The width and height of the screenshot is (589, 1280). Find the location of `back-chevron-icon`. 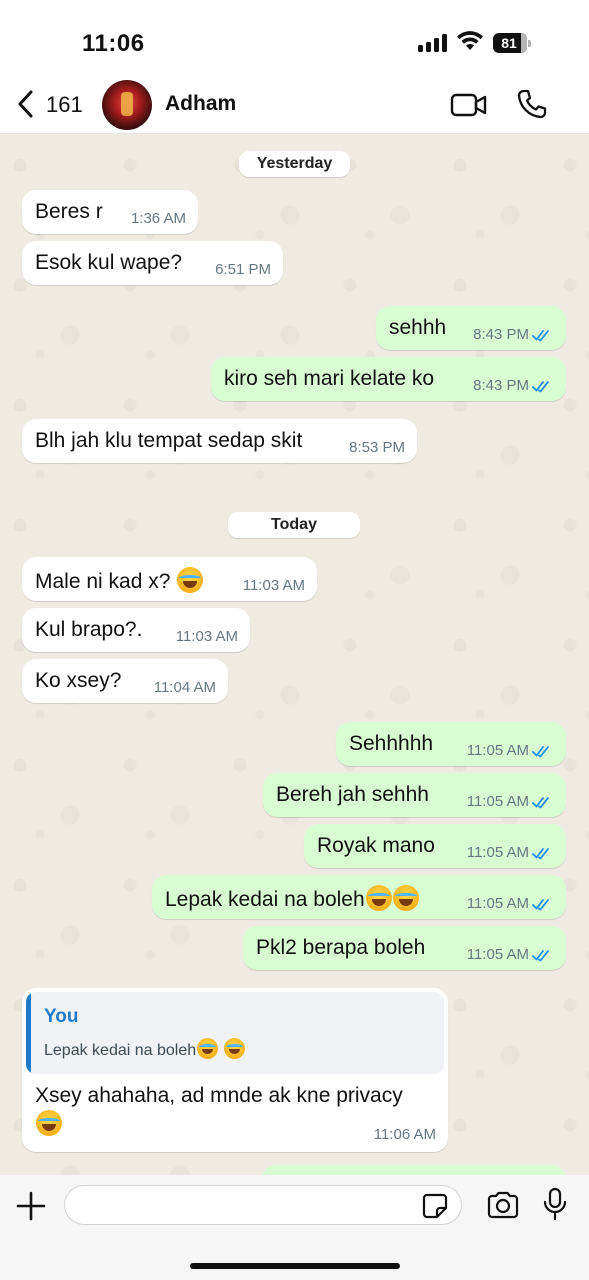

back-chevron-icon is located at coordinates (26, 104).